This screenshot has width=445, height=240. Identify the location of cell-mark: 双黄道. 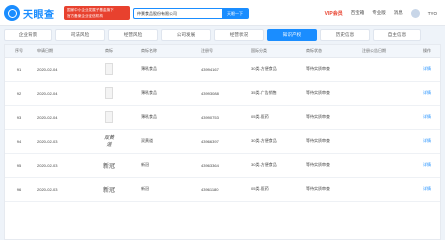
(109, 141).